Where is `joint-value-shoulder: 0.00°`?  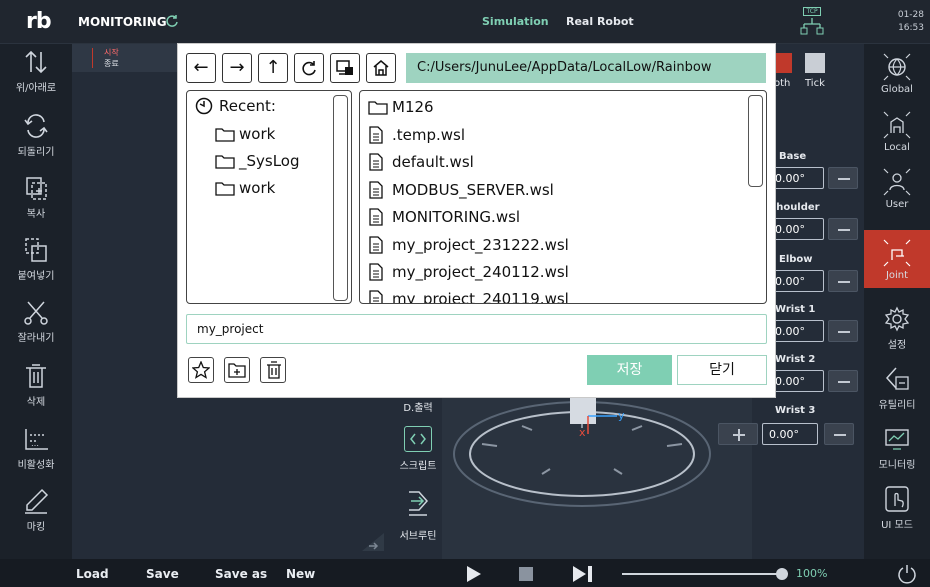
joint-value-shoulder: 0.00° is located at coordinates (796, 229).